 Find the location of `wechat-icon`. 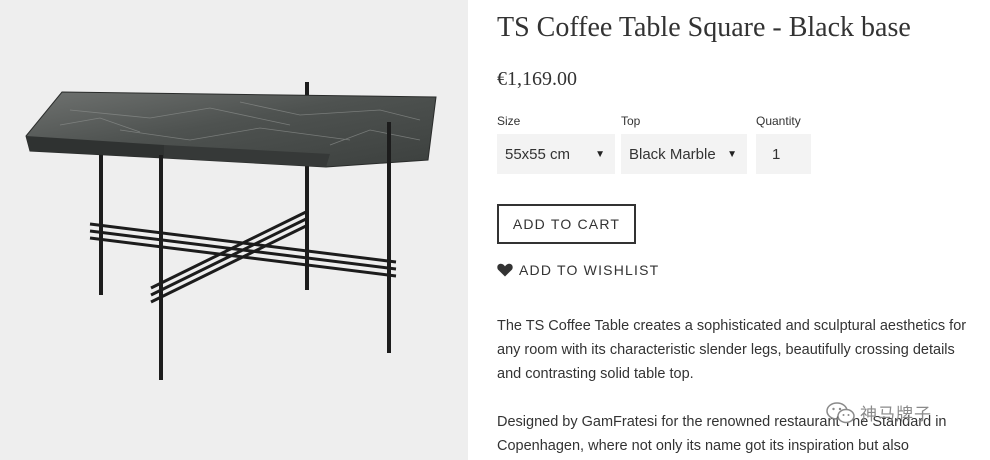

wechat-icon is located at coordinates (840, 412).